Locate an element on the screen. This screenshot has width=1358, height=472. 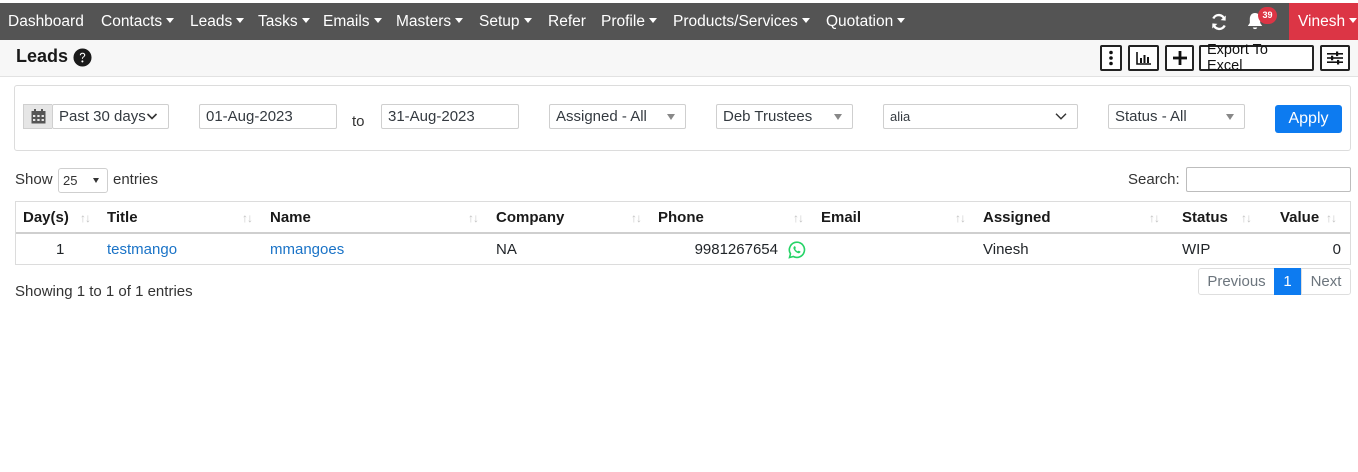
assigned-select: Assigned - All is located at coordinates (617, 116).